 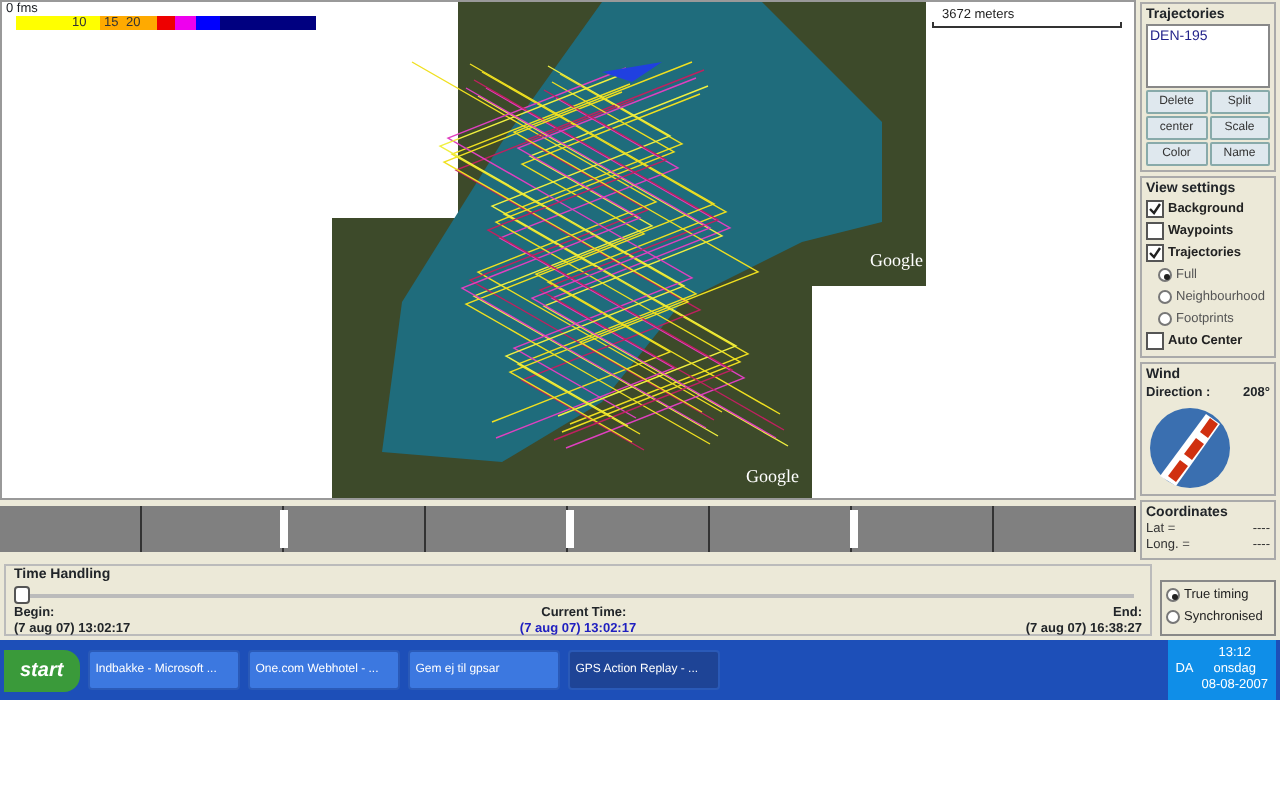 What do you see at coordinates (1190, 447) in the screenshot?
I see `windsock-icon` at bounding box center [1190, 447].